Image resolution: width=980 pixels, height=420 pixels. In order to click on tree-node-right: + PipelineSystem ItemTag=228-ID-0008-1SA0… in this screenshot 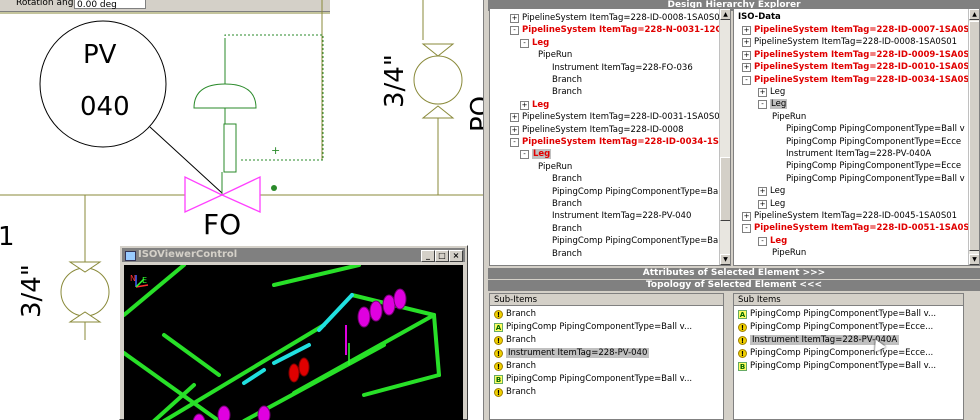, I will do `click(849, 42)`.